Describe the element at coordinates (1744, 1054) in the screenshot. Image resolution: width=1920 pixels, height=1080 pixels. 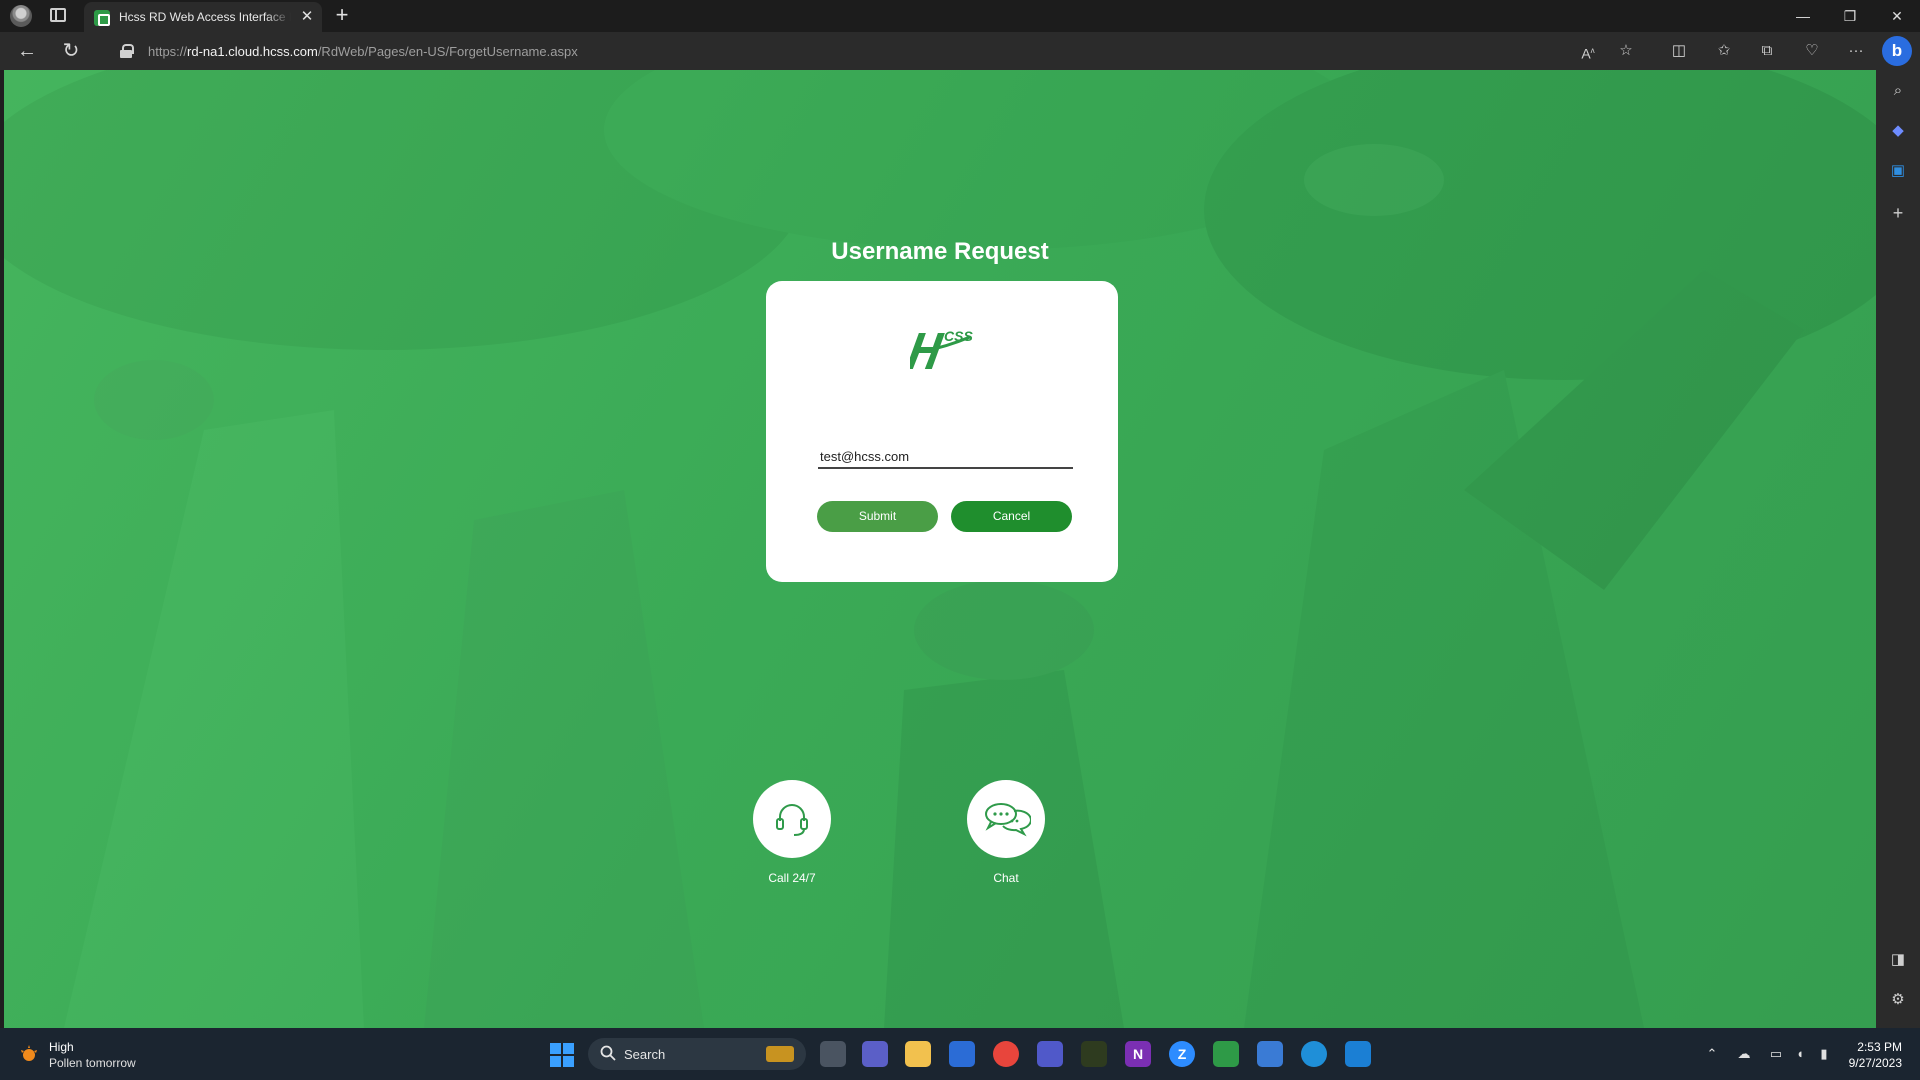
I see `onedrive-icon: ☁` at that location.